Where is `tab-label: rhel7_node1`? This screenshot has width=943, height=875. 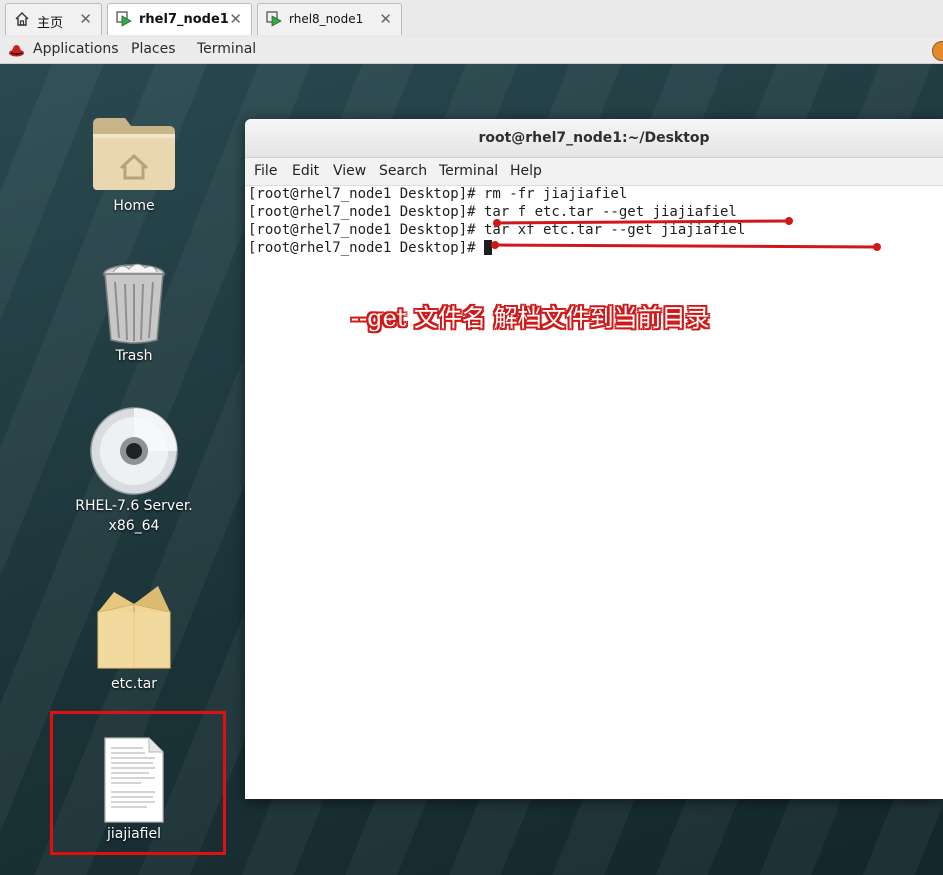
tab-label: rhel7_node1 is located at coordinates (184, 19).